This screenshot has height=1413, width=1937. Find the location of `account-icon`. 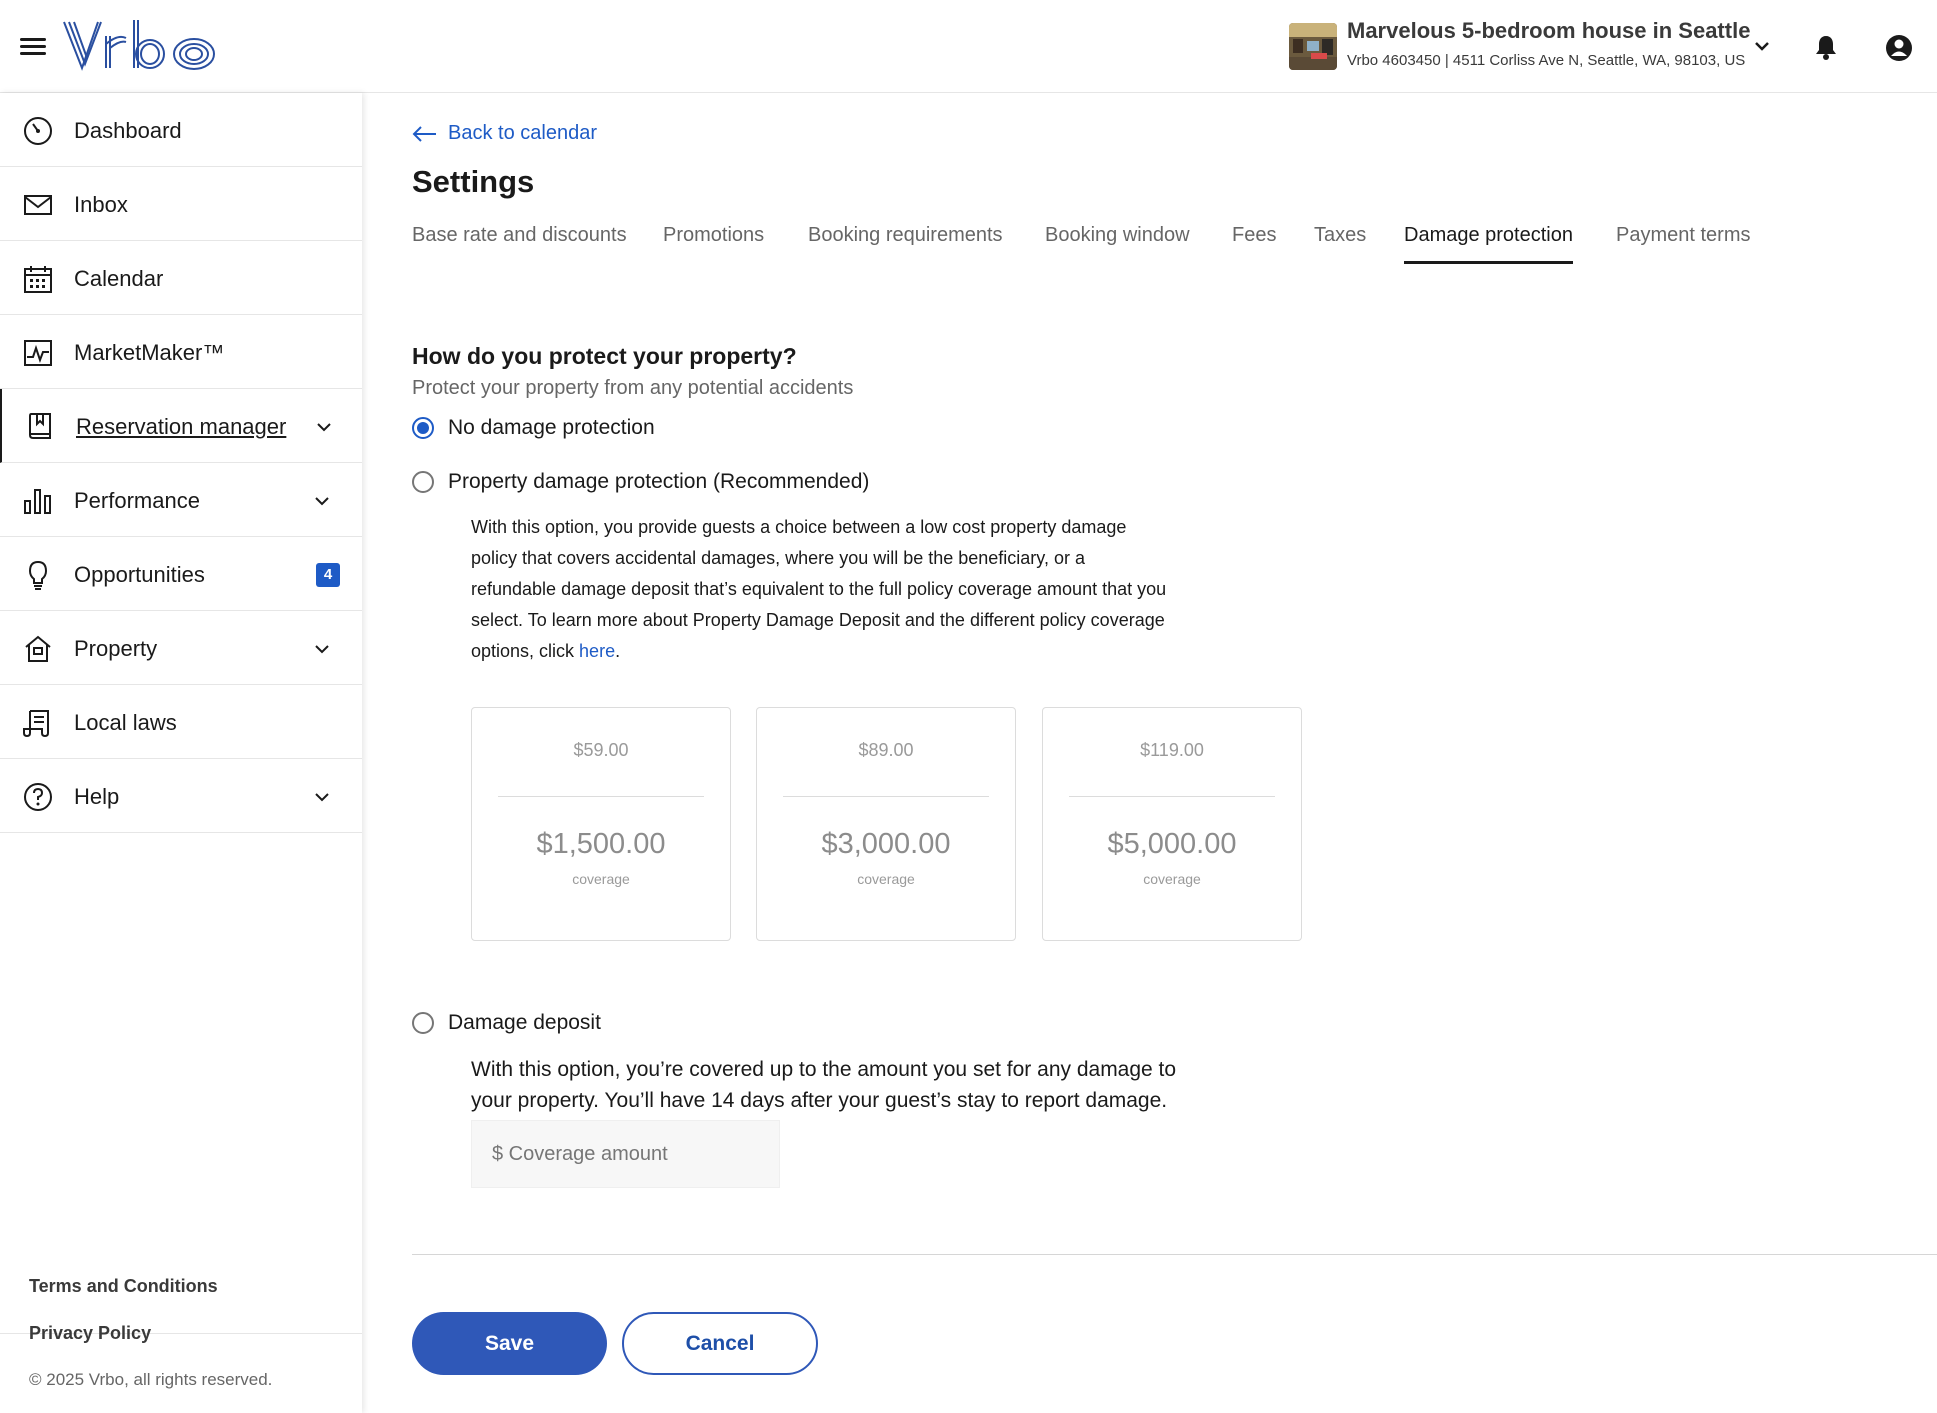

account-icon is located at coordinates (1899, 48).